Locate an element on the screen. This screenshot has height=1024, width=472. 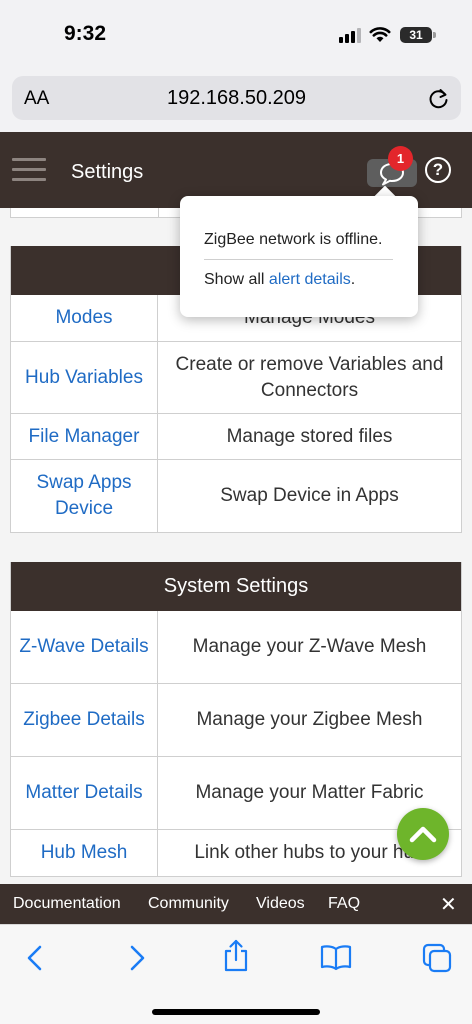
page-title: Settings is located at coordinates (107, 172).